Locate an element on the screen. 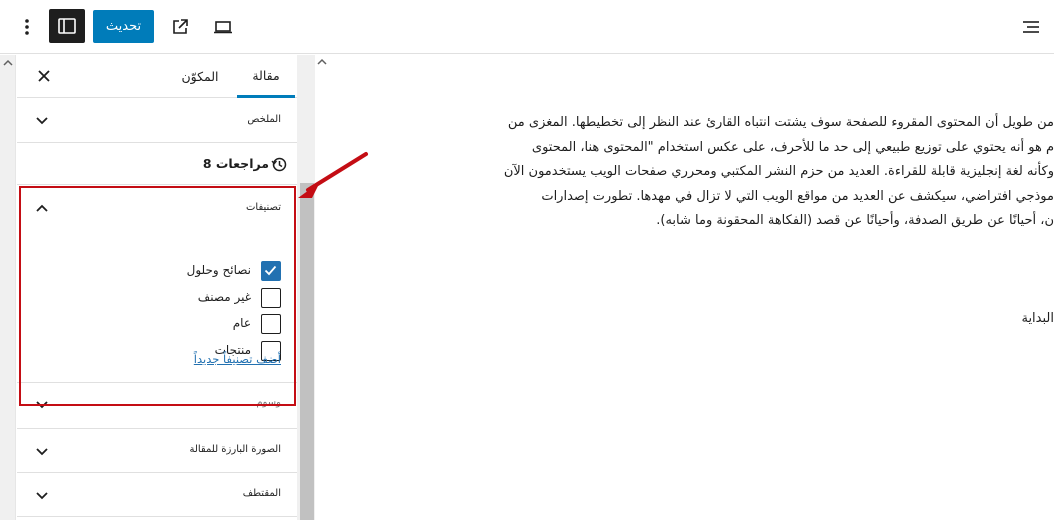  sidebar-panel-icon is located at coordinates (67, 26).